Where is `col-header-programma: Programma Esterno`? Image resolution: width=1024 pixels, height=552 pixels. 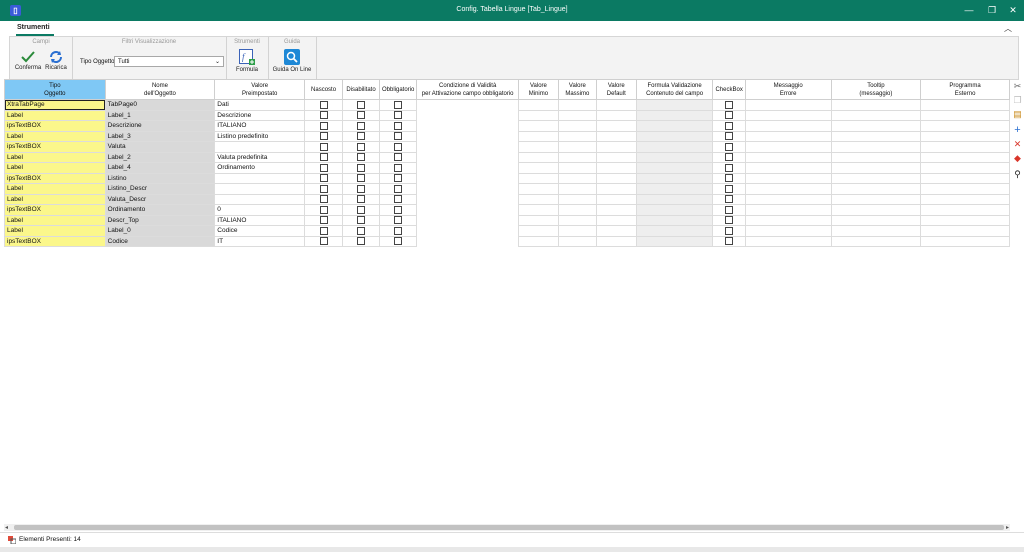 col-header-programma: Programma Esterno is located at coordinates (965, 89).